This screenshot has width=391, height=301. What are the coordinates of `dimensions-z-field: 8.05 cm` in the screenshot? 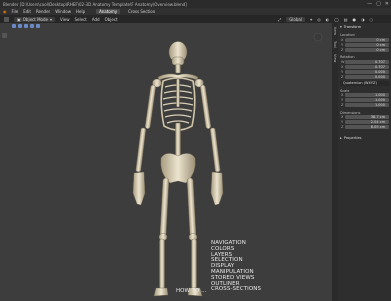 It's located at (367, 127).